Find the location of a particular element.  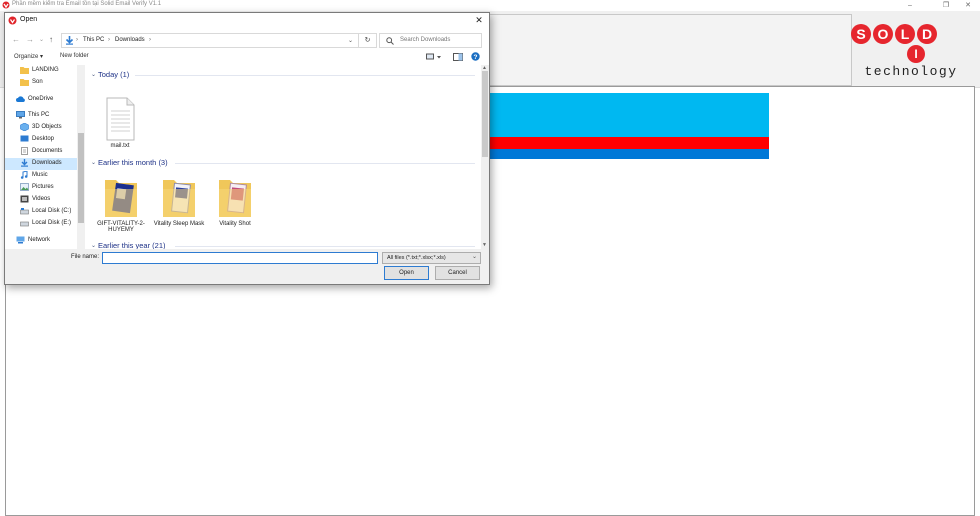

nav-item-onedrive: OneDrive is located at coordinates (39, 100).